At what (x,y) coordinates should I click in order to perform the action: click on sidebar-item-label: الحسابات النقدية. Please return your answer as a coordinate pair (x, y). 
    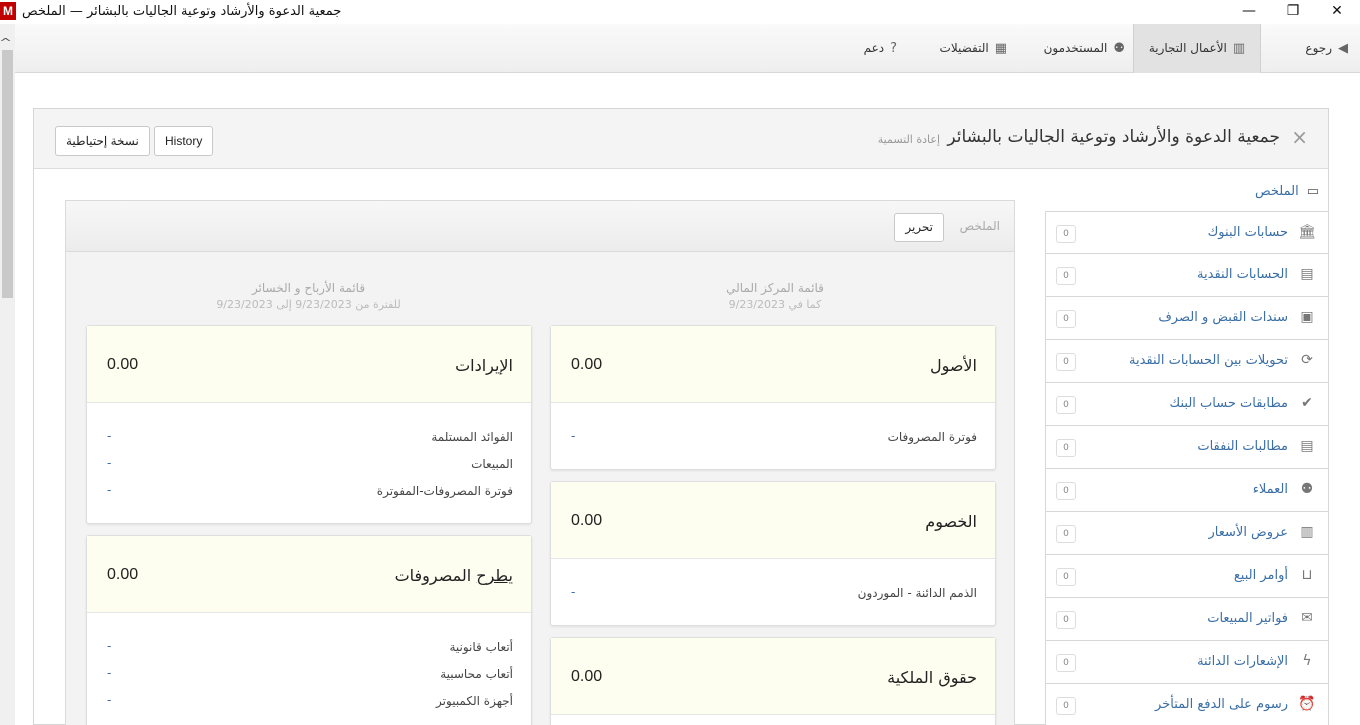
    Looking at the image, I should click on (1242, 274).